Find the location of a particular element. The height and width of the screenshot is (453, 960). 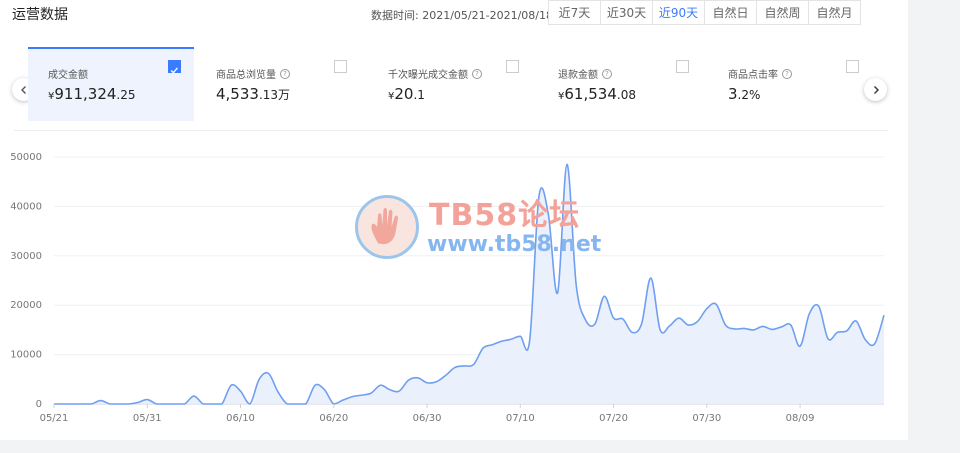

y-tick-label: 10000 is located at coordinates (26, 355).